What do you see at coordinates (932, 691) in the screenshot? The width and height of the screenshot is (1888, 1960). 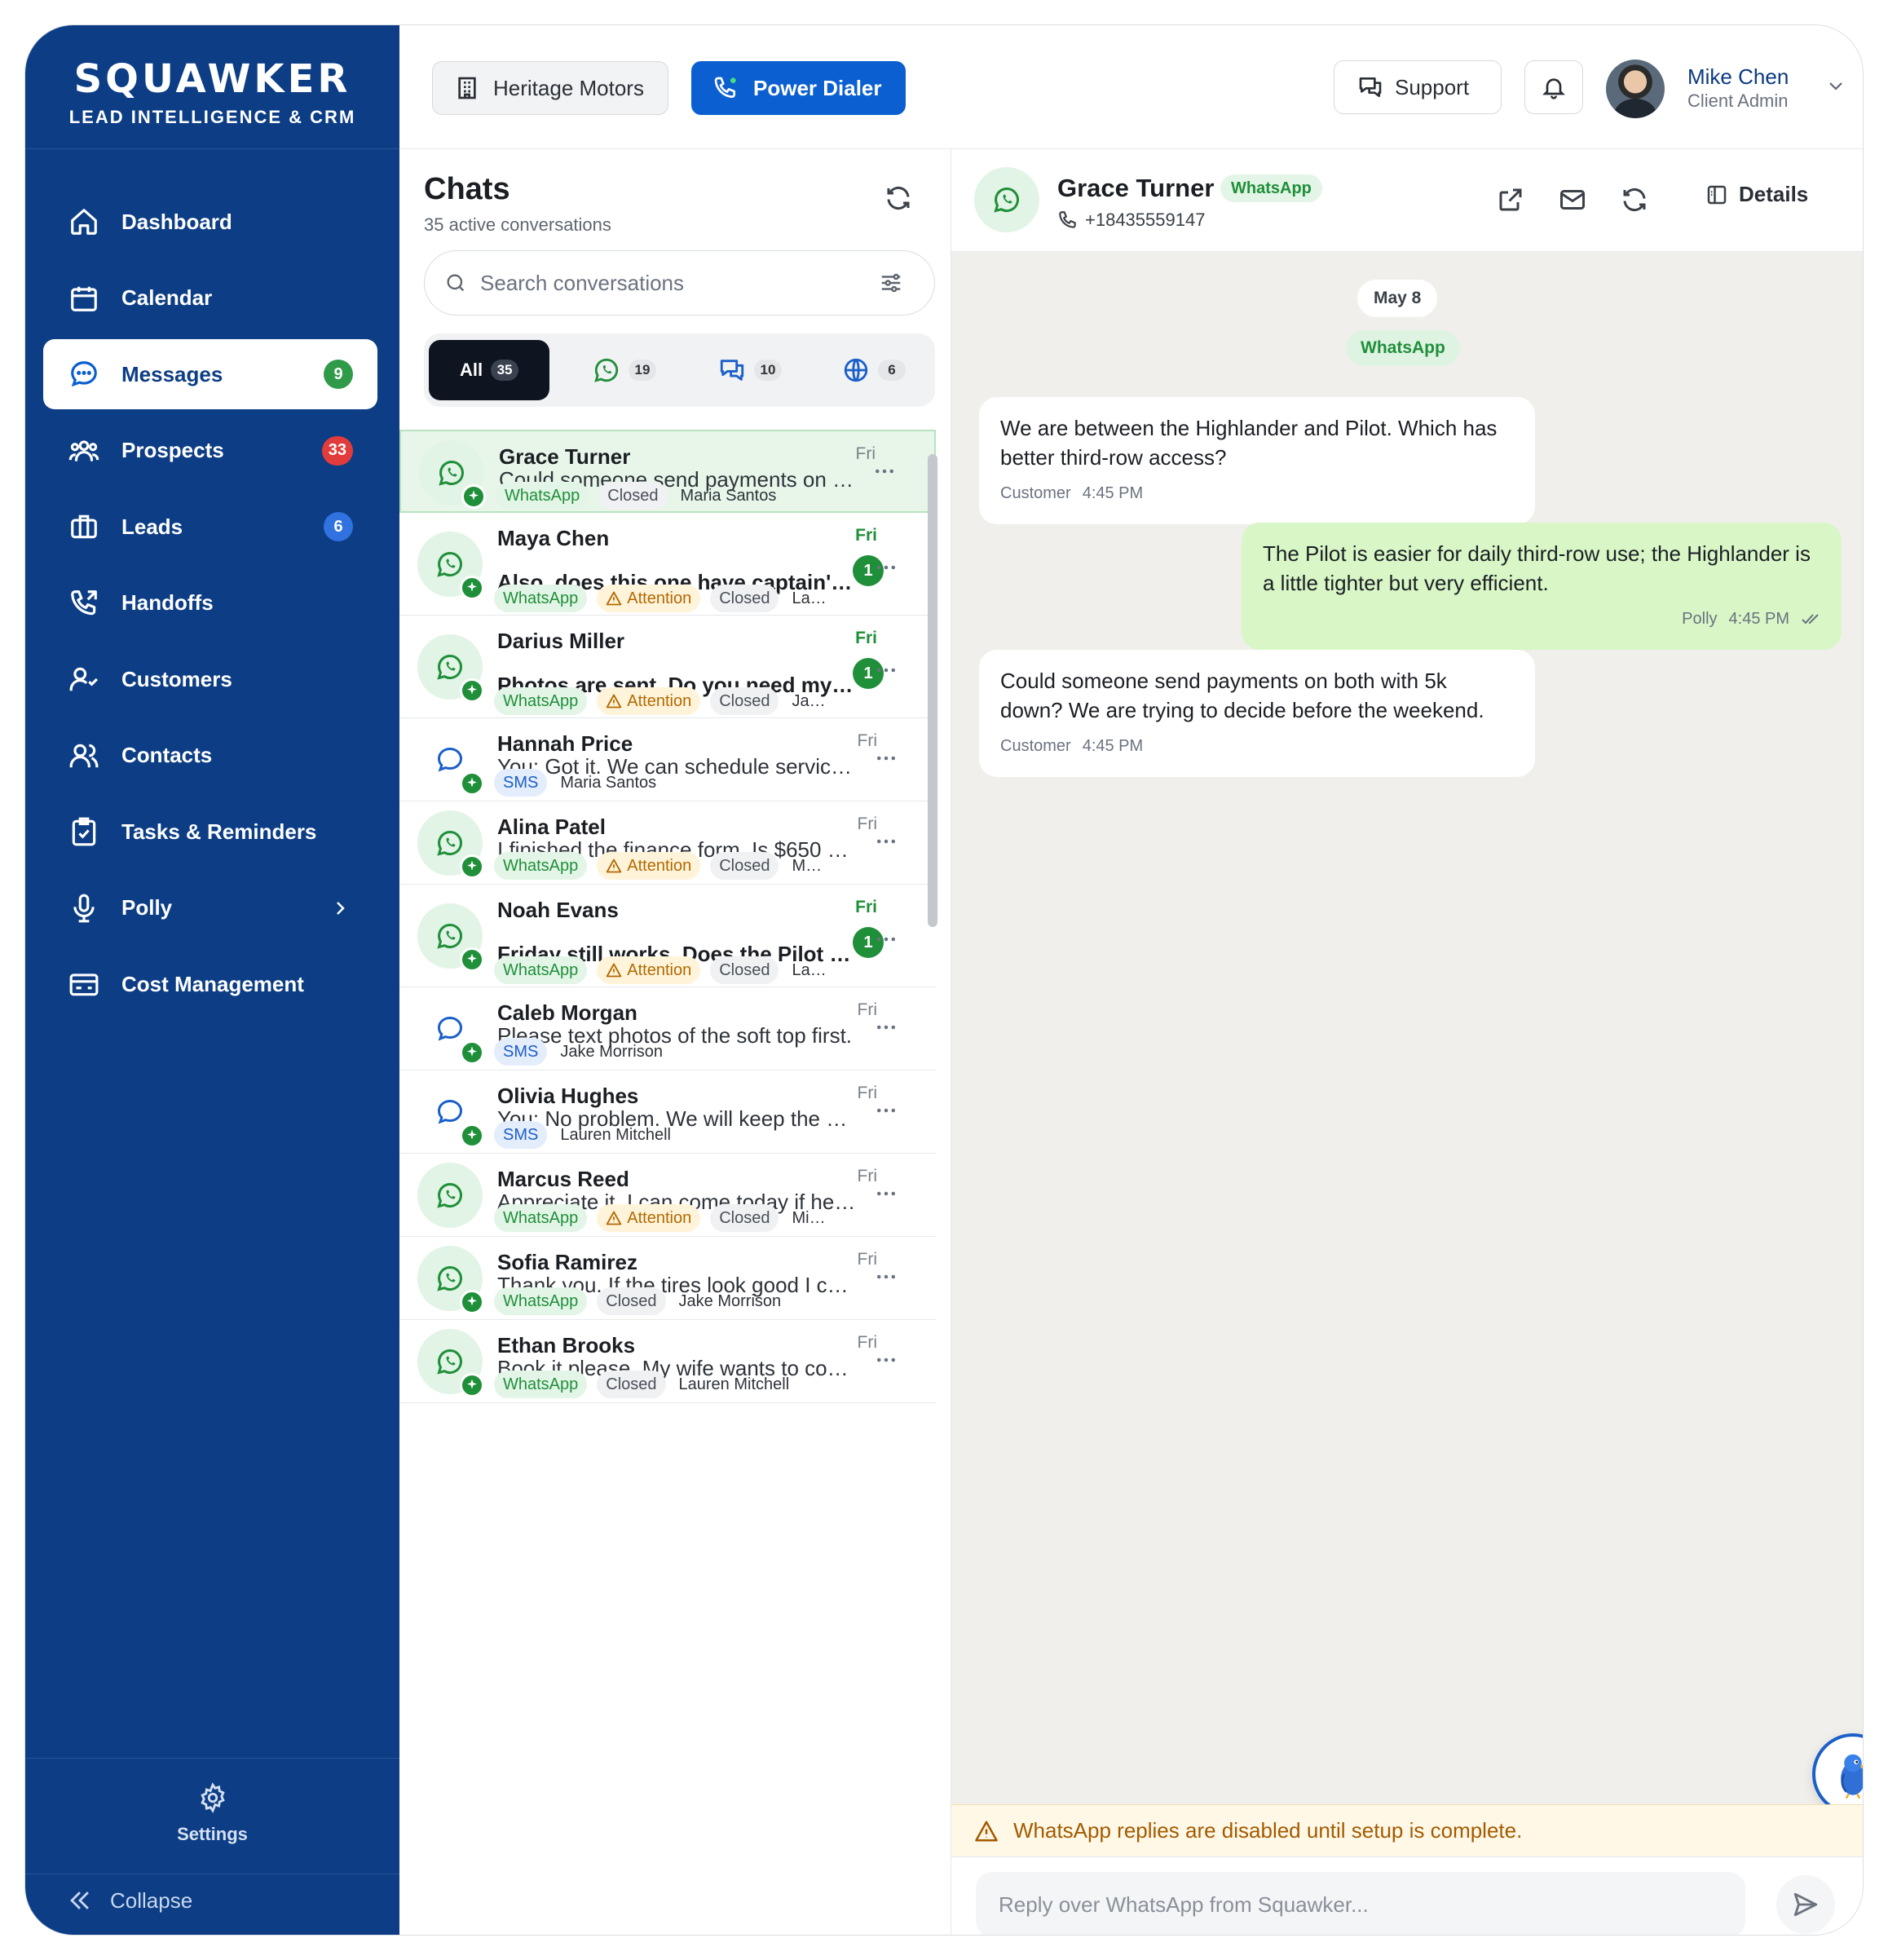 I see `chat-list-scrollbar` at bounding box center [932, 691].